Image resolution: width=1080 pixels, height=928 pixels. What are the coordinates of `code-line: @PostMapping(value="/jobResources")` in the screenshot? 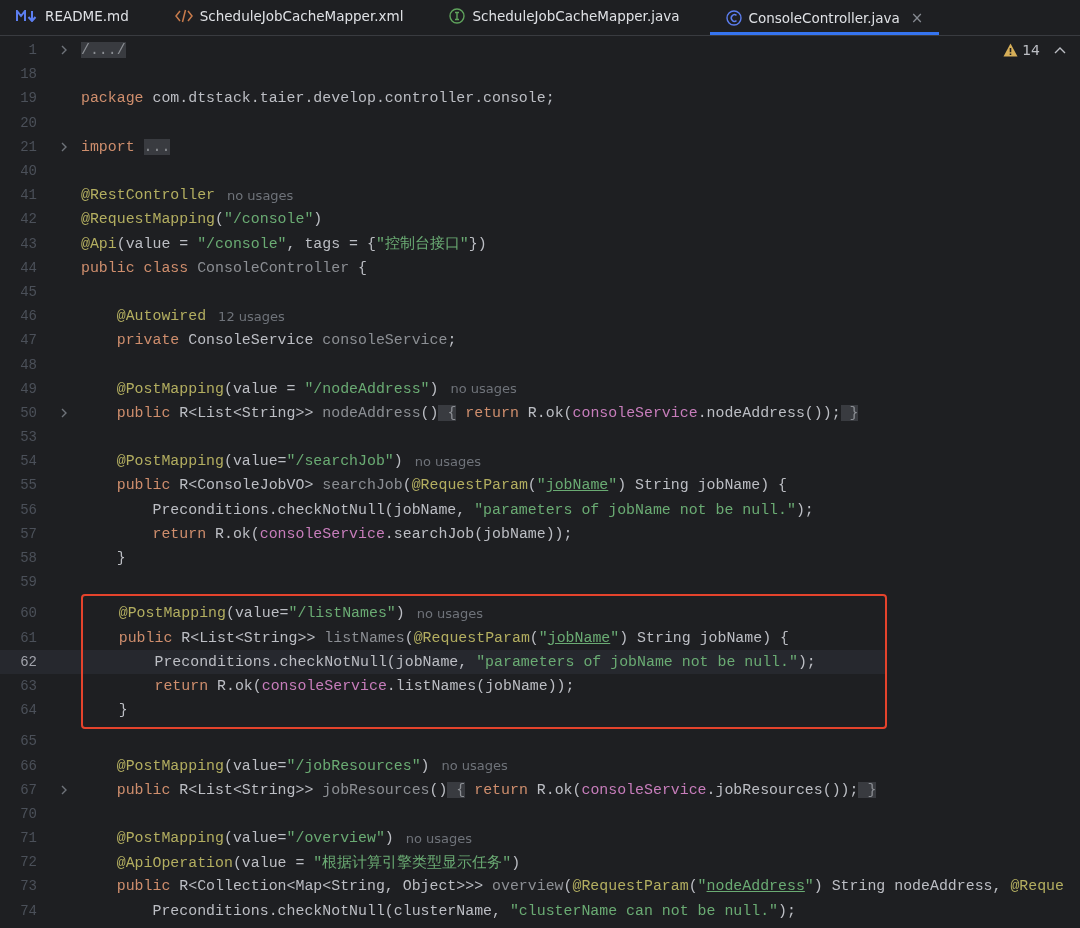 It's located at (272, 765).